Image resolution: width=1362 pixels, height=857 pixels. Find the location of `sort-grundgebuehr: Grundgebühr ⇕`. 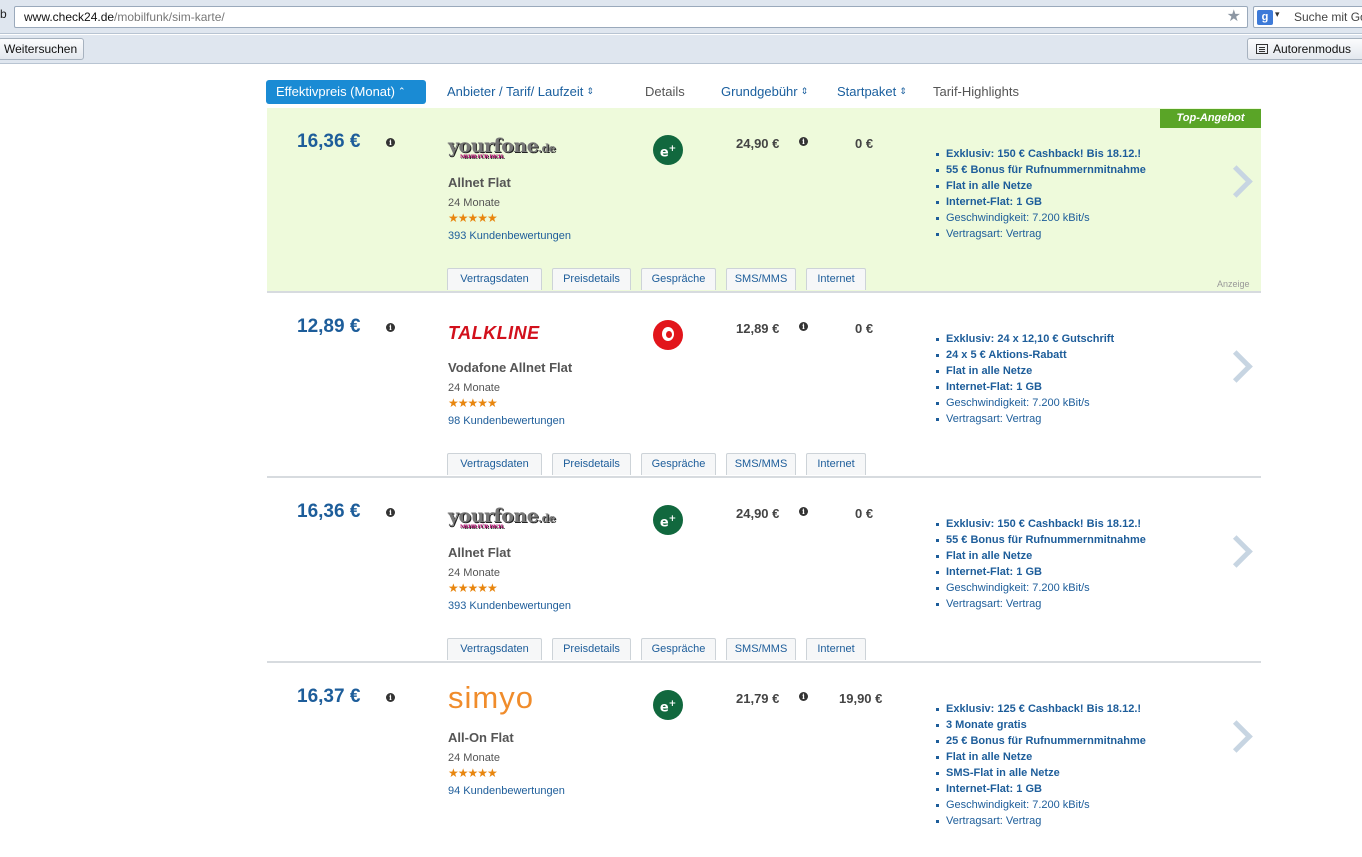

sort-grundgebuehr: Grundgebühr ⇕ is located at coordinates (764, 91).